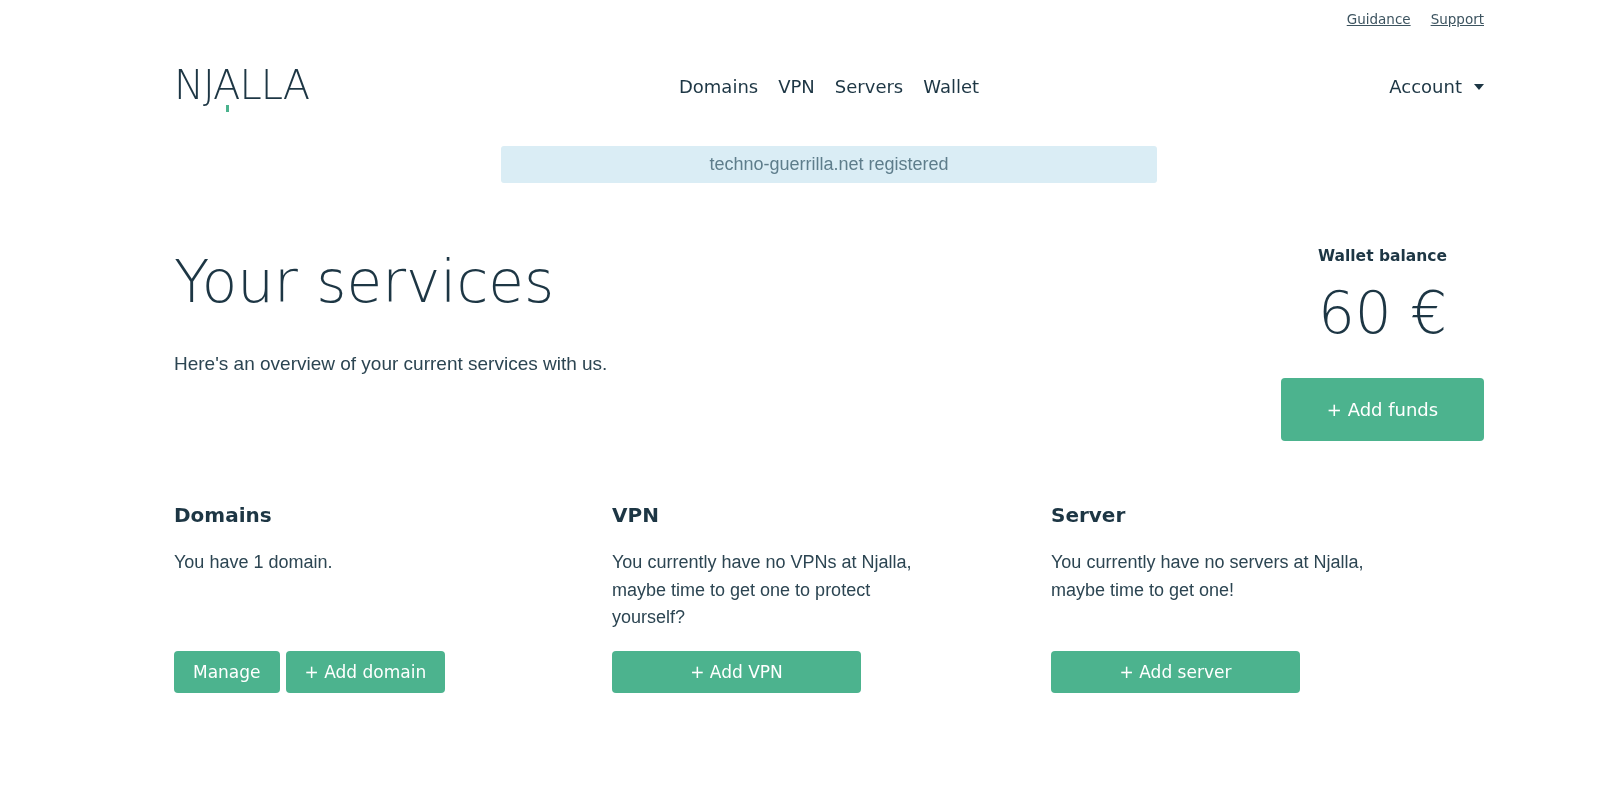 The height and width of the screenshot is (807, 1600). Describe the element at coordinates (829, 164) in the screenshot. I see `notification-banner: techno-guerrilla.net registered` at that location.